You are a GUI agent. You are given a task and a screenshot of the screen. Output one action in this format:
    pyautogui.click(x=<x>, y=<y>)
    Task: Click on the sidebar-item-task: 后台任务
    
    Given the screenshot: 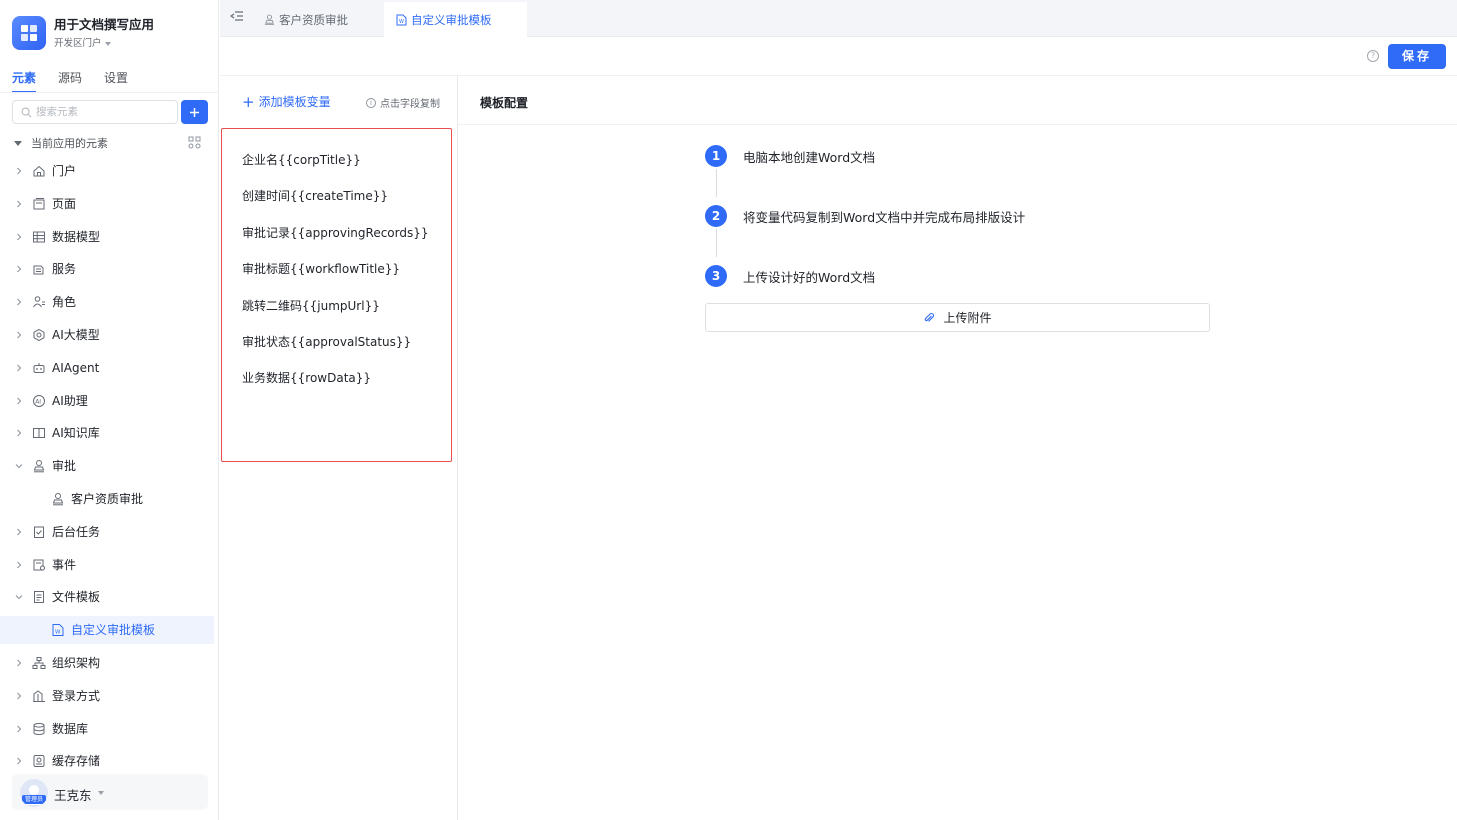 What is the action you would take?
    pyautogui.click(x=107, y=532)
    